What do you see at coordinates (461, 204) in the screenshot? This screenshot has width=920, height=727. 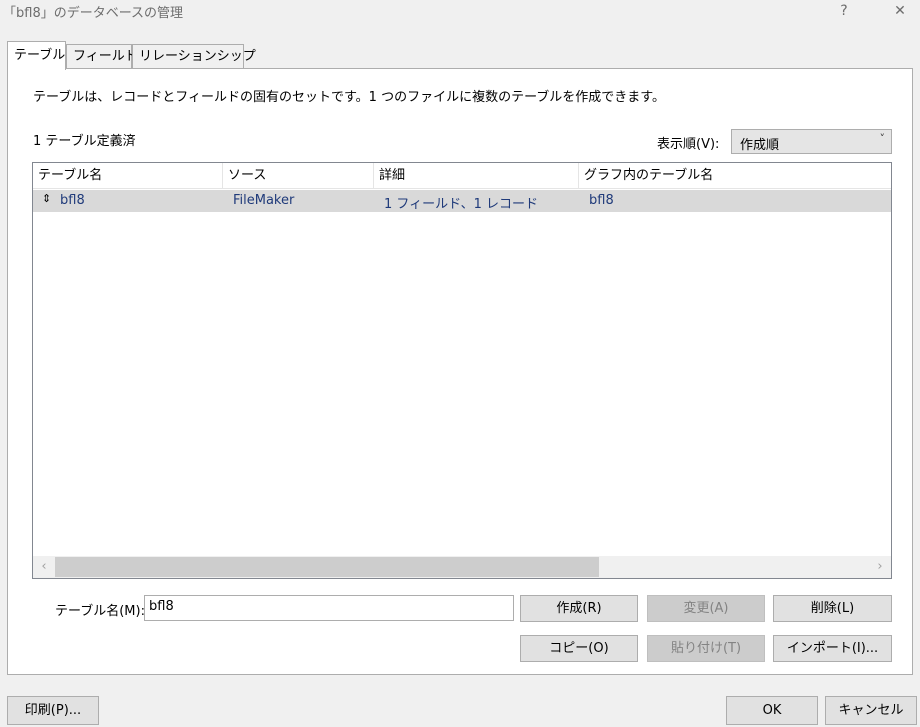 I see `row-details: 1 フィールド、1 レコード` at bounding box center [461, 204].